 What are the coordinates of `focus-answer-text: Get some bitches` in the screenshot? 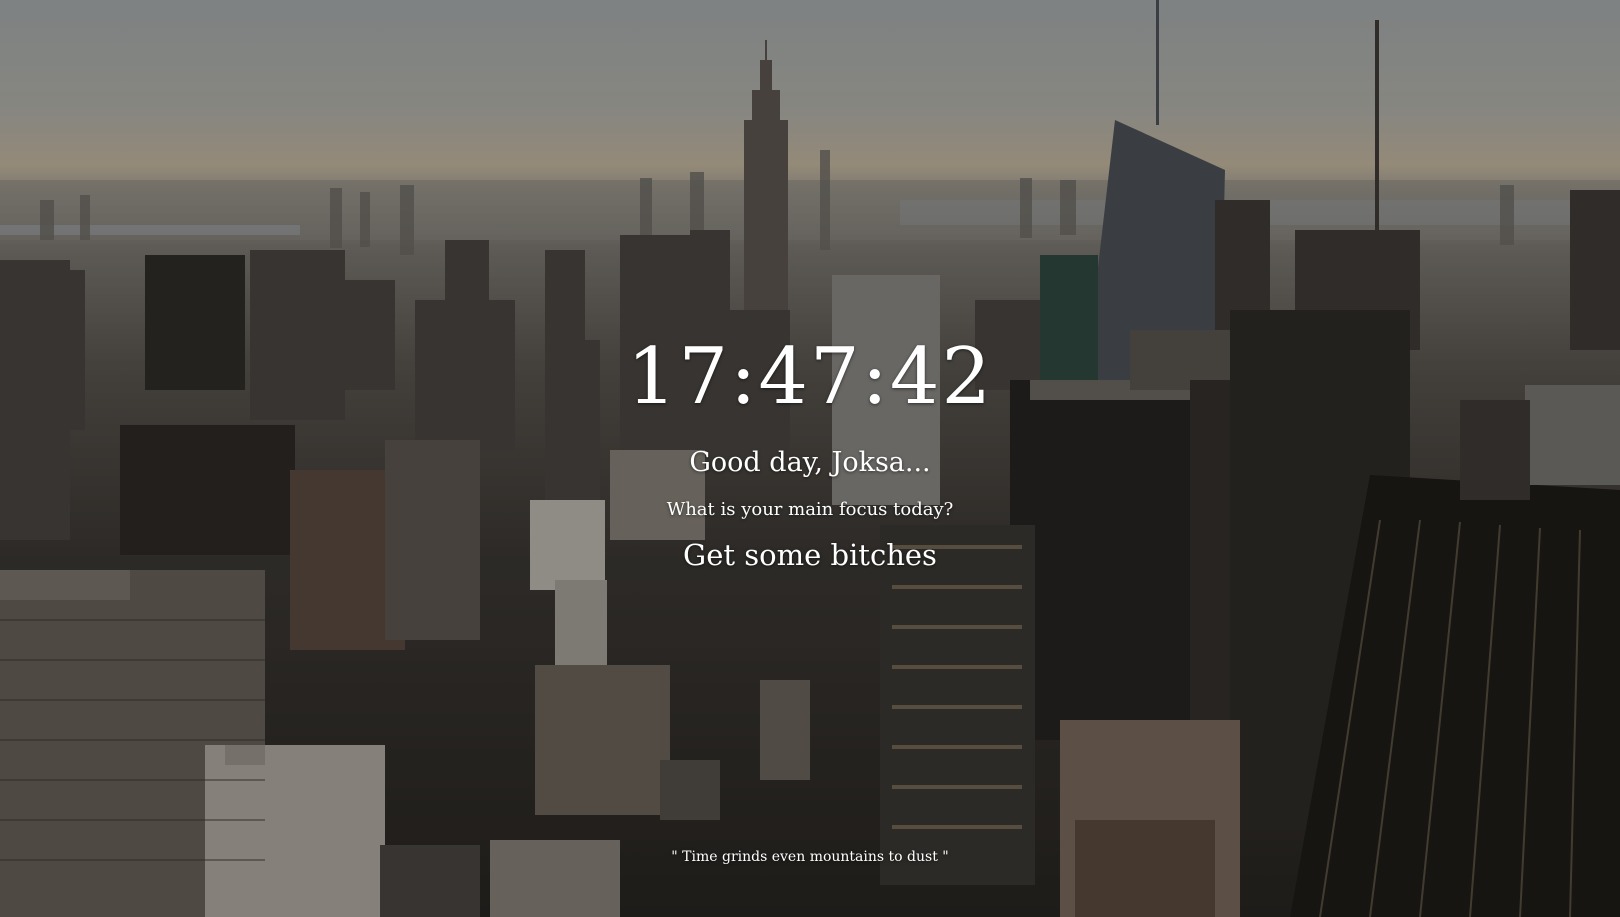 It's located at (810, 555).